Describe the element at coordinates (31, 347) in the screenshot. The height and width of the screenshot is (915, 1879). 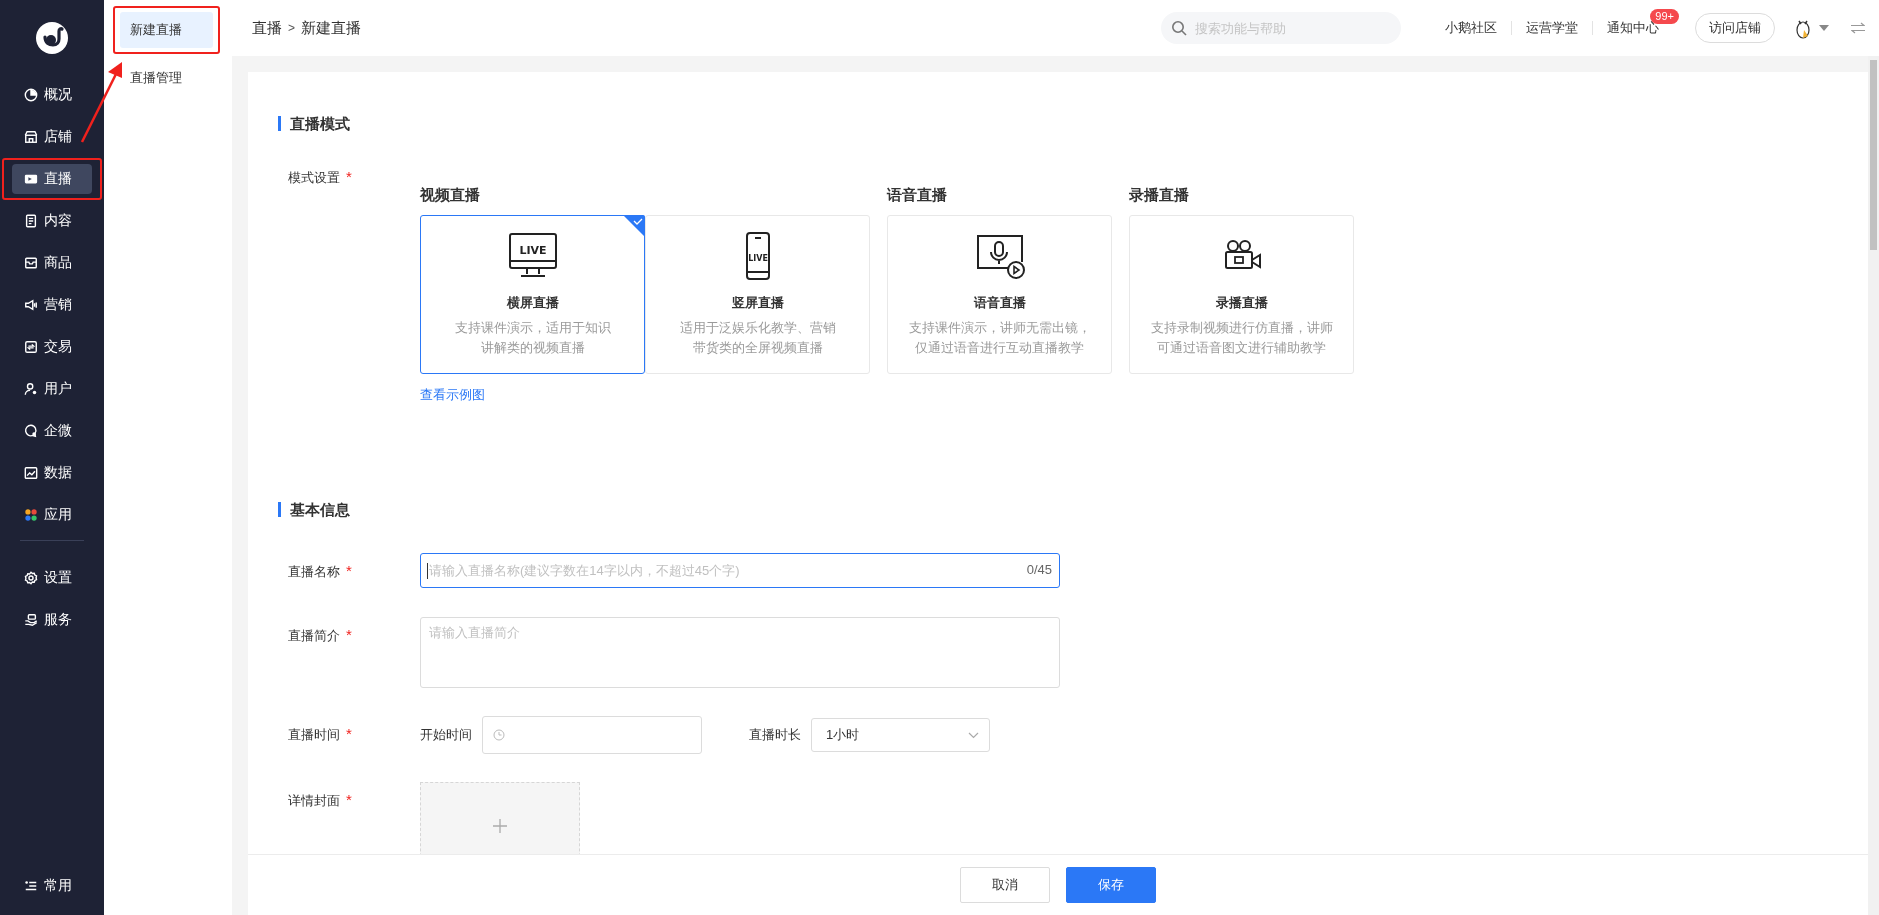
I see `exchange-icon` at that location.